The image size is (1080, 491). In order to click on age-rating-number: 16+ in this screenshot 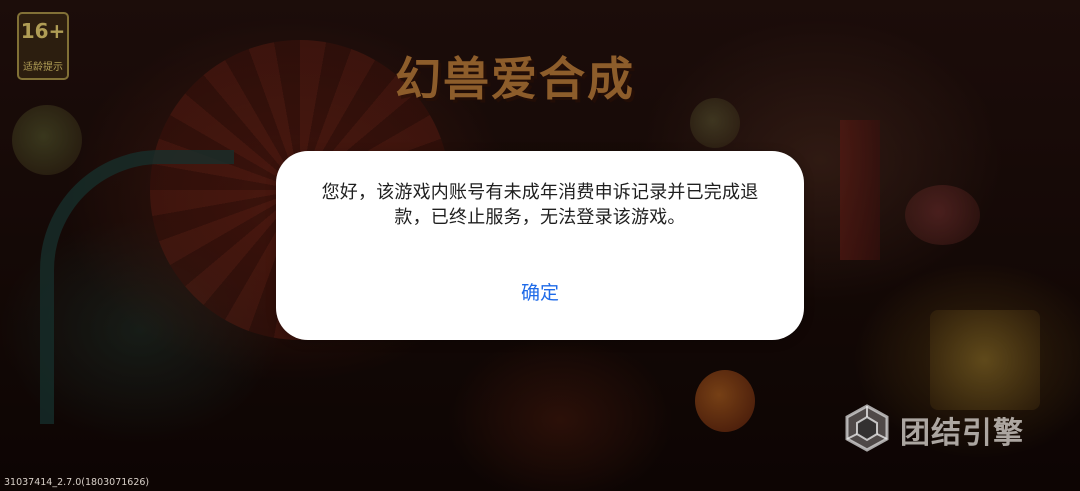, I will do `click(43, 31)`.